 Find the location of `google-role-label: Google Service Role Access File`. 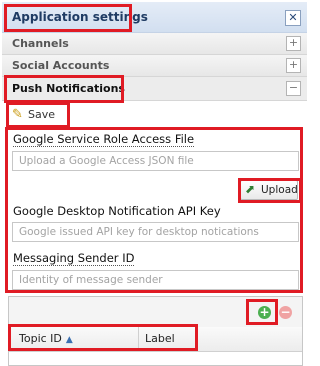

google-role-label: Google Service Role Access File is located at coordinates (104, 139).